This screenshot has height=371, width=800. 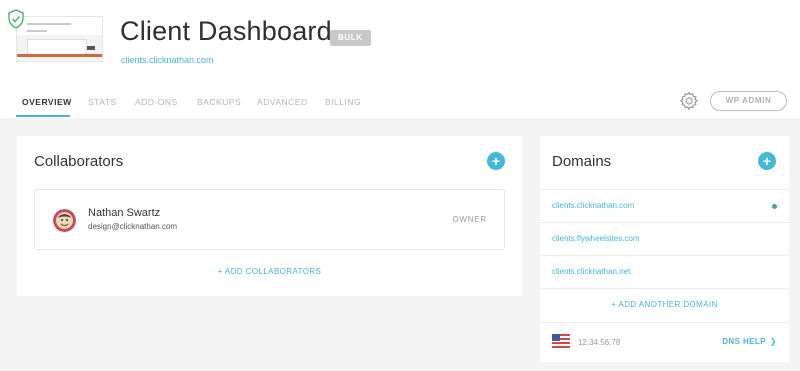 I want to click on tab-backups: BACKUPS, so click(x=219, y=102).